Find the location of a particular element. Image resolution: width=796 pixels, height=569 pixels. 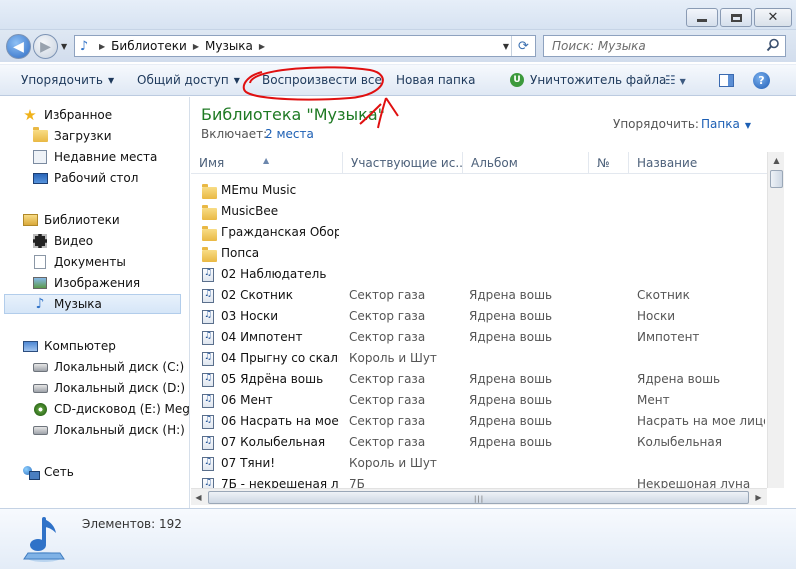

minimize-icon is located at coordinates (702, 20).